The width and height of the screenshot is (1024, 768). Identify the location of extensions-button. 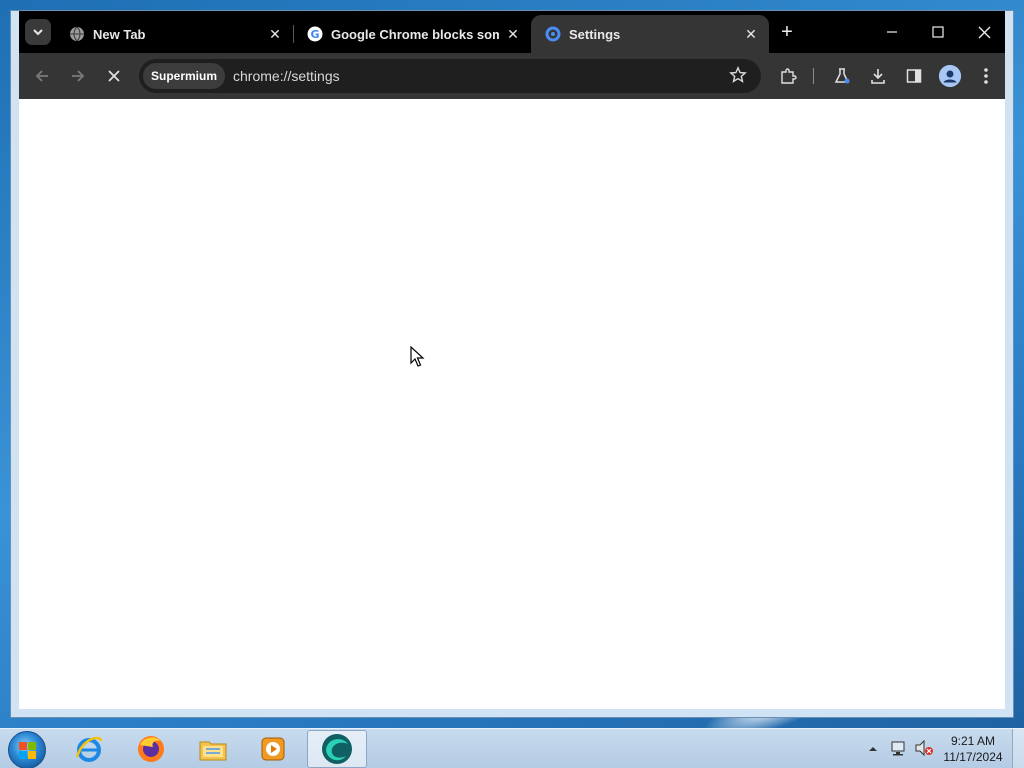
(788, 76).